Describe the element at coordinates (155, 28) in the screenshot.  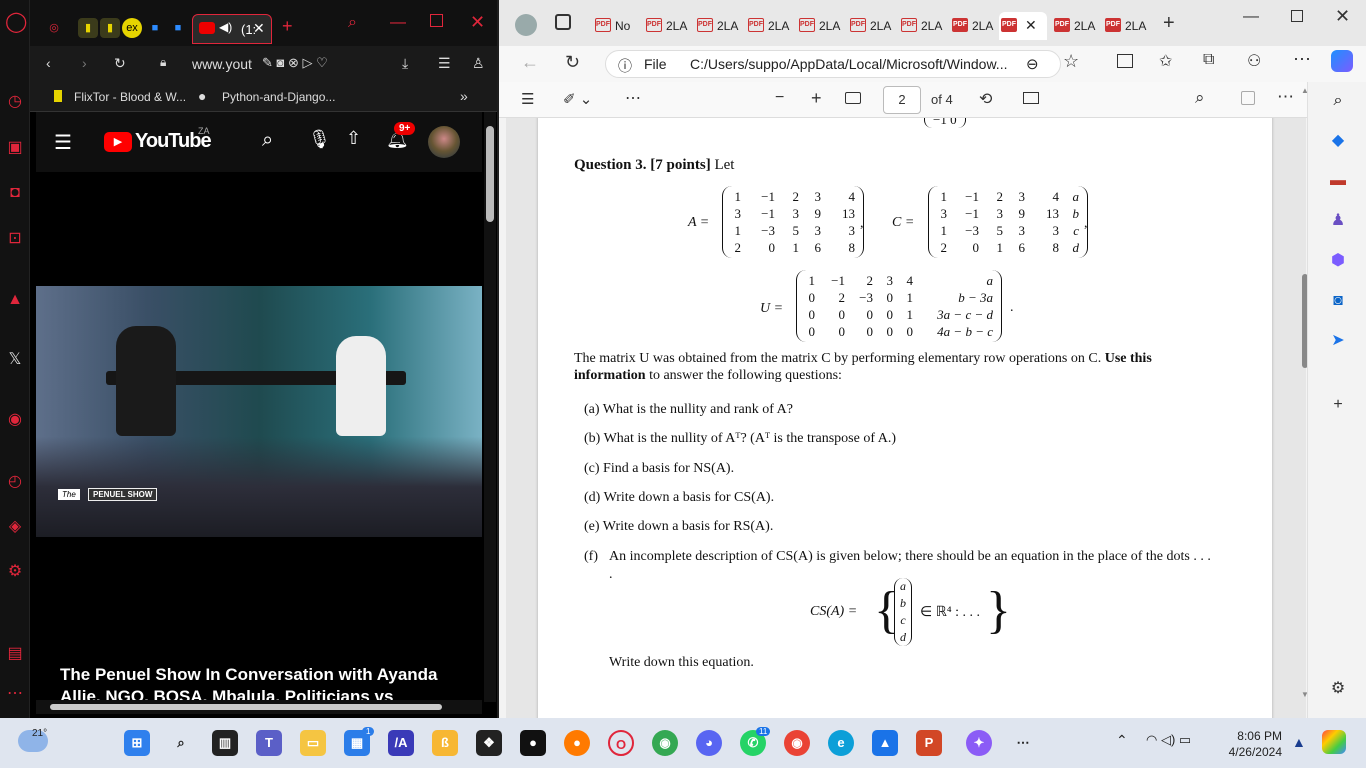
I see `zoom-tab-icon: ■` at that location.